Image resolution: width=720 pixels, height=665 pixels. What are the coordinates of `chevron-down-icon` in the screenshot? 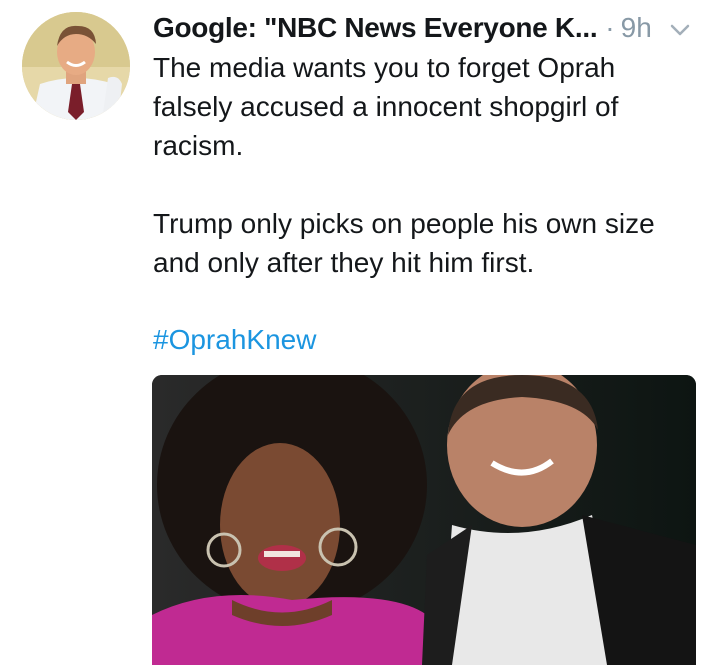 It's located at (680, 30).